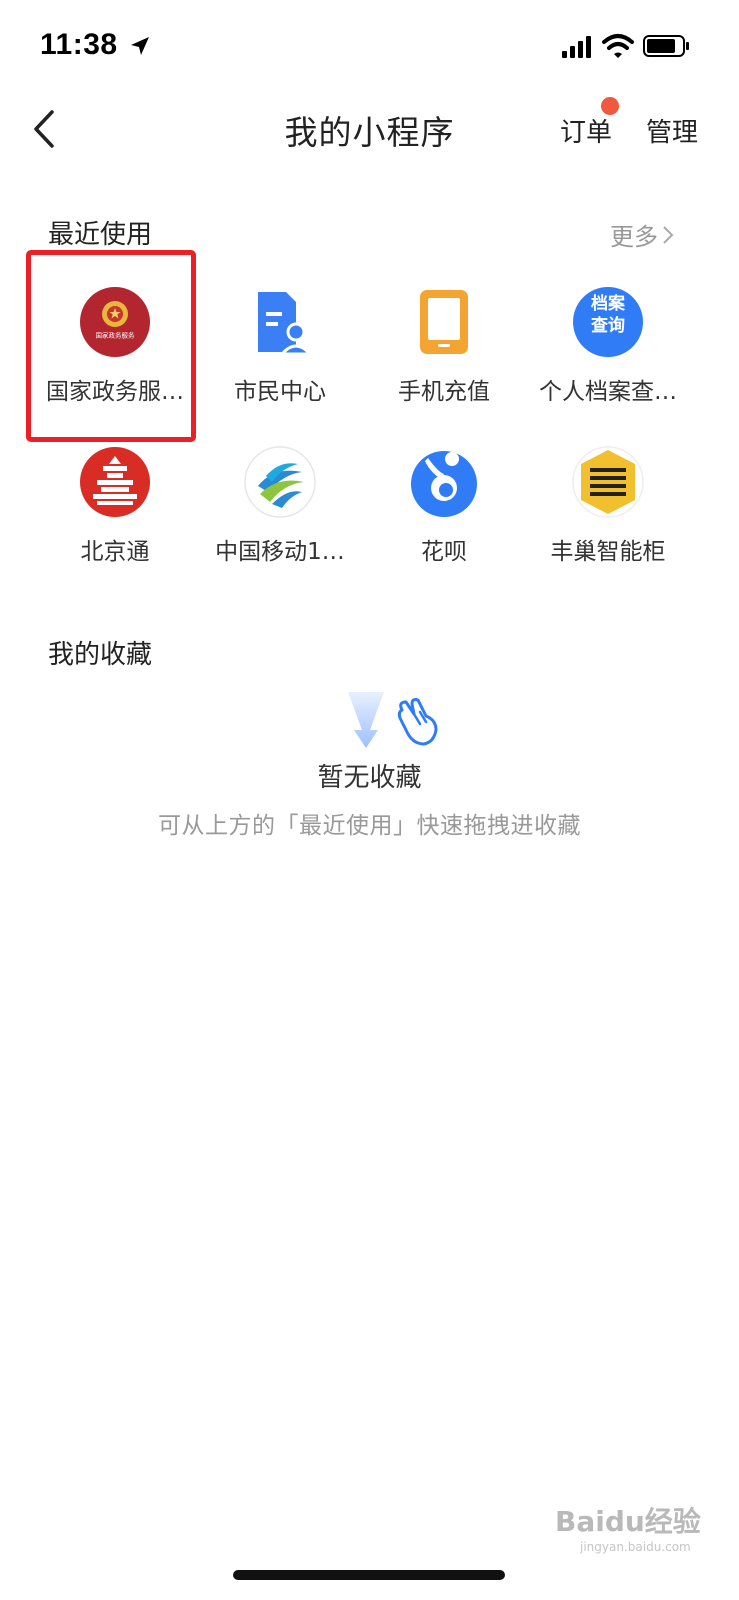 The height and width of the screenshot is (1600, 739). What do you see at coordinates (100, 235) in the screenshot?
I see `recent-section-title: 最近使用` at bounding box center [100, 235].